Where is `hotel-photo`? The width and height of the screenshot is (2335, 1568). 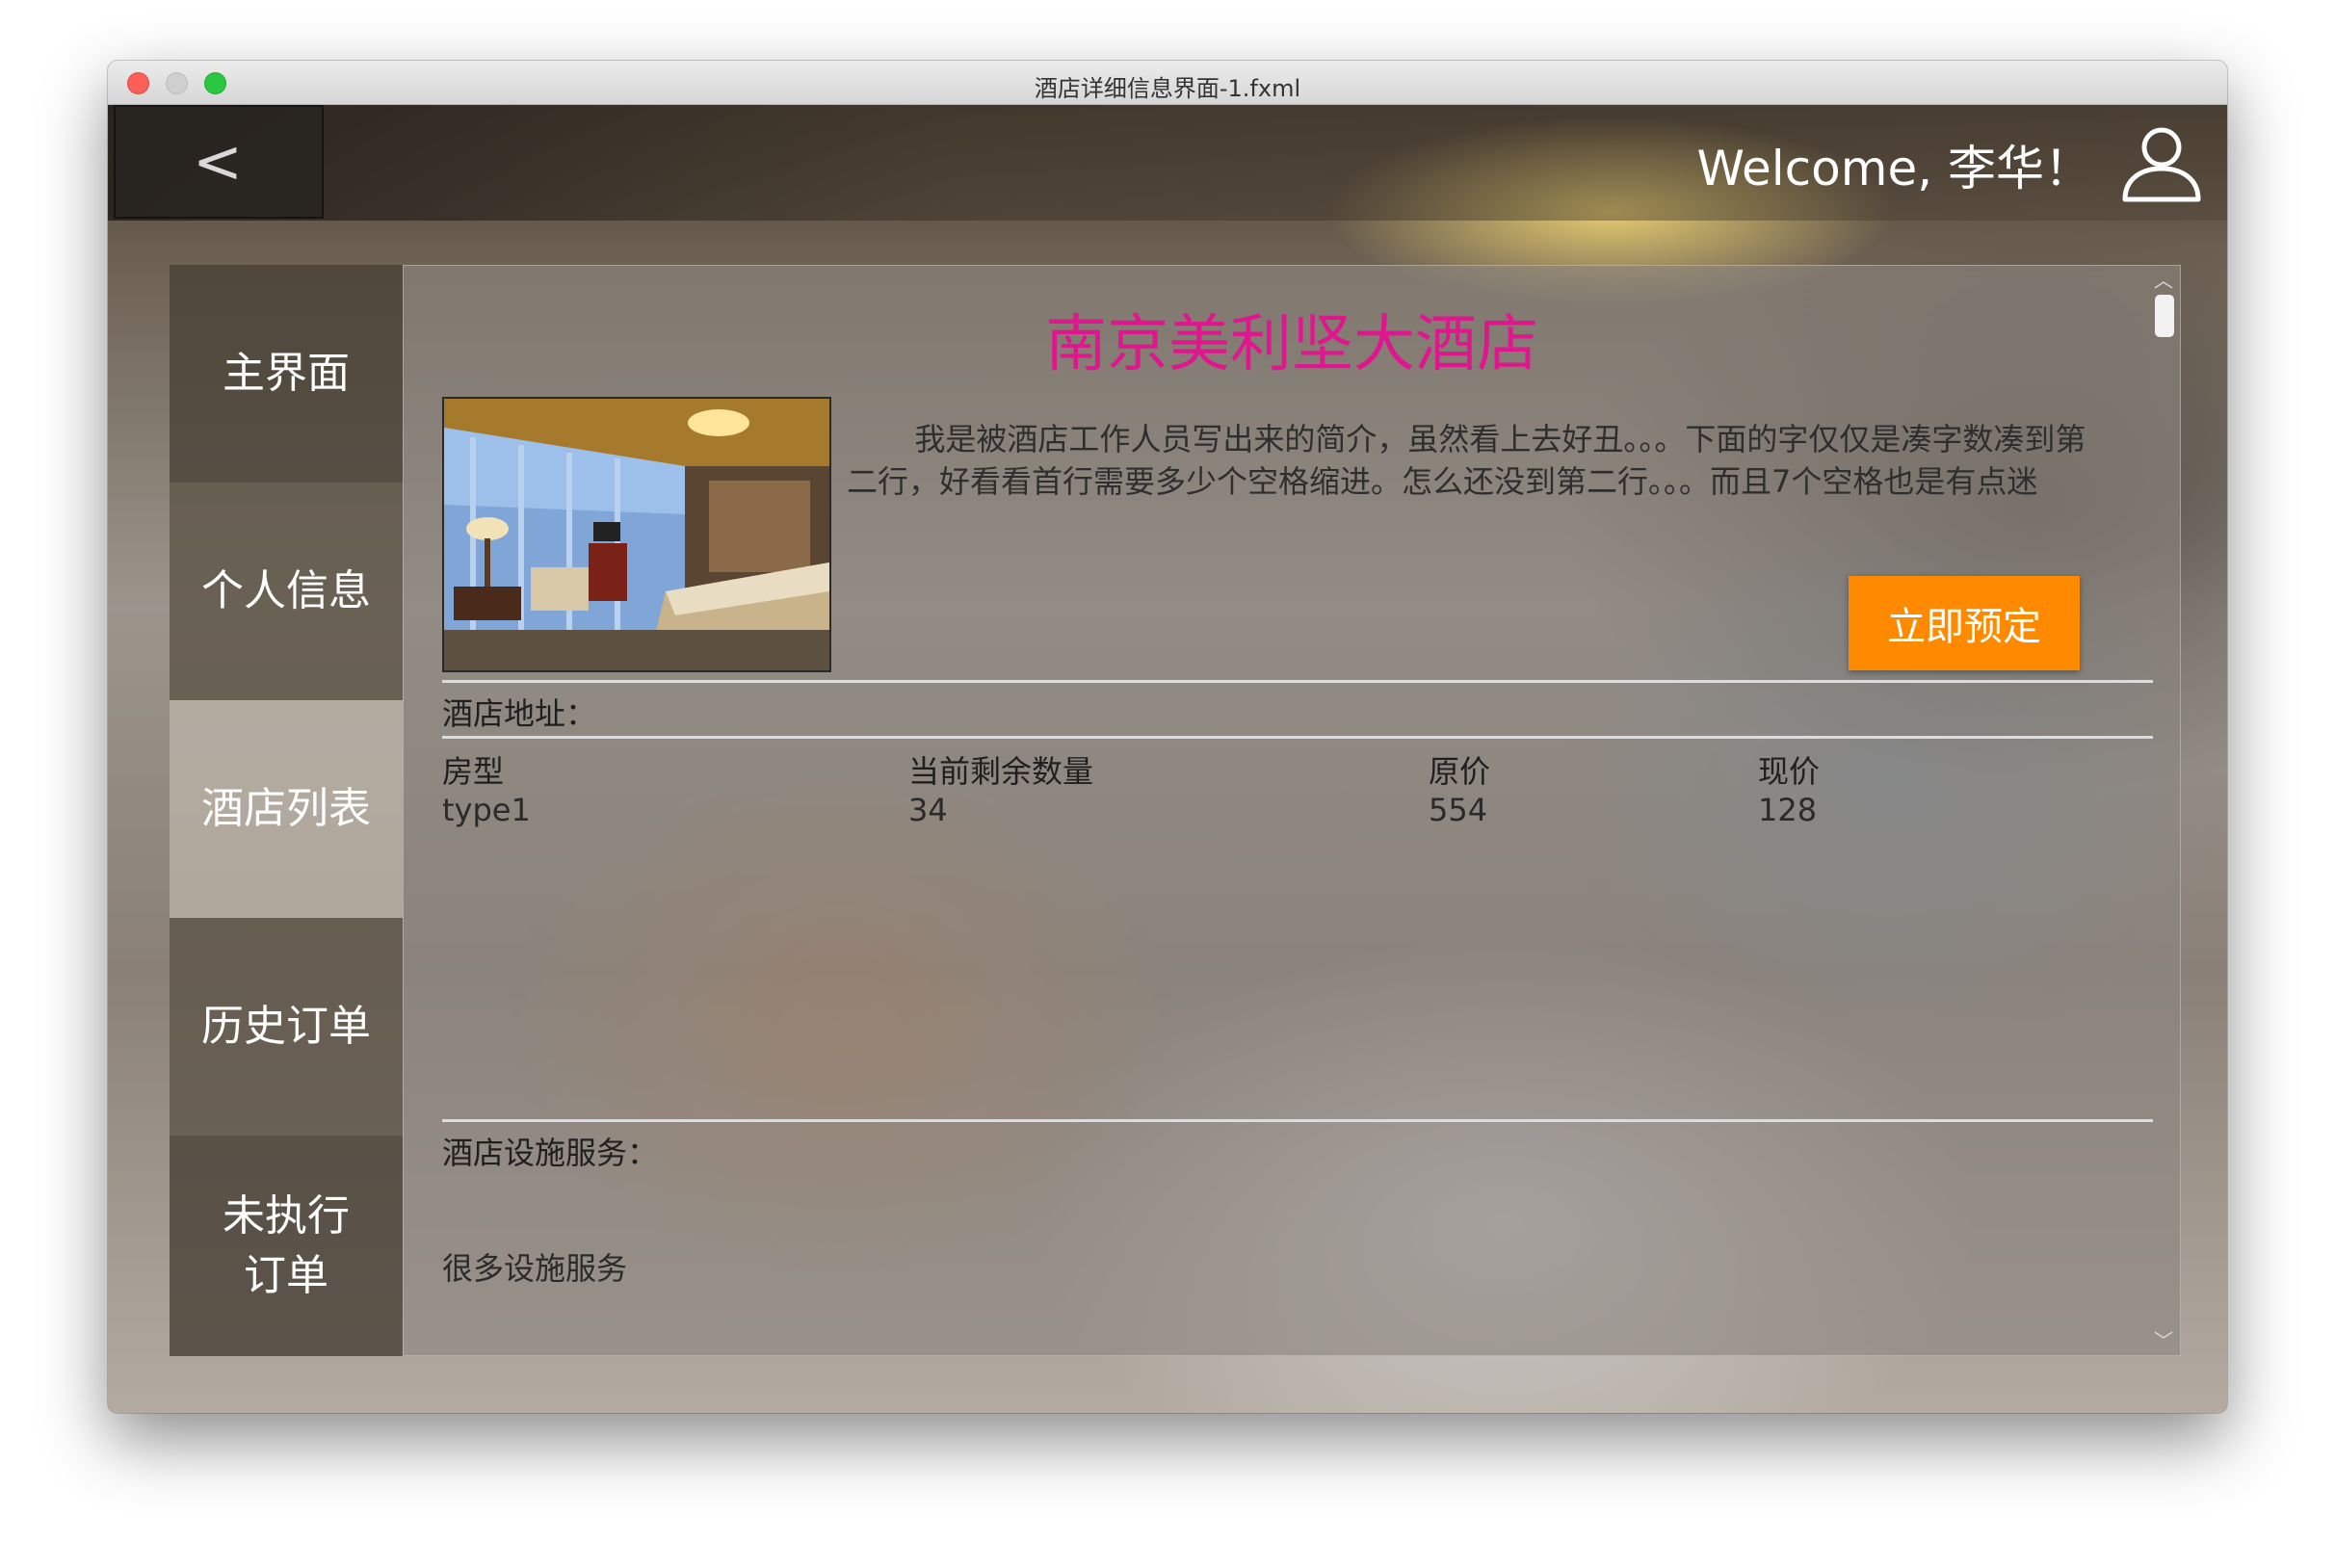 hotel-photo is located at coordinates (636, 534).